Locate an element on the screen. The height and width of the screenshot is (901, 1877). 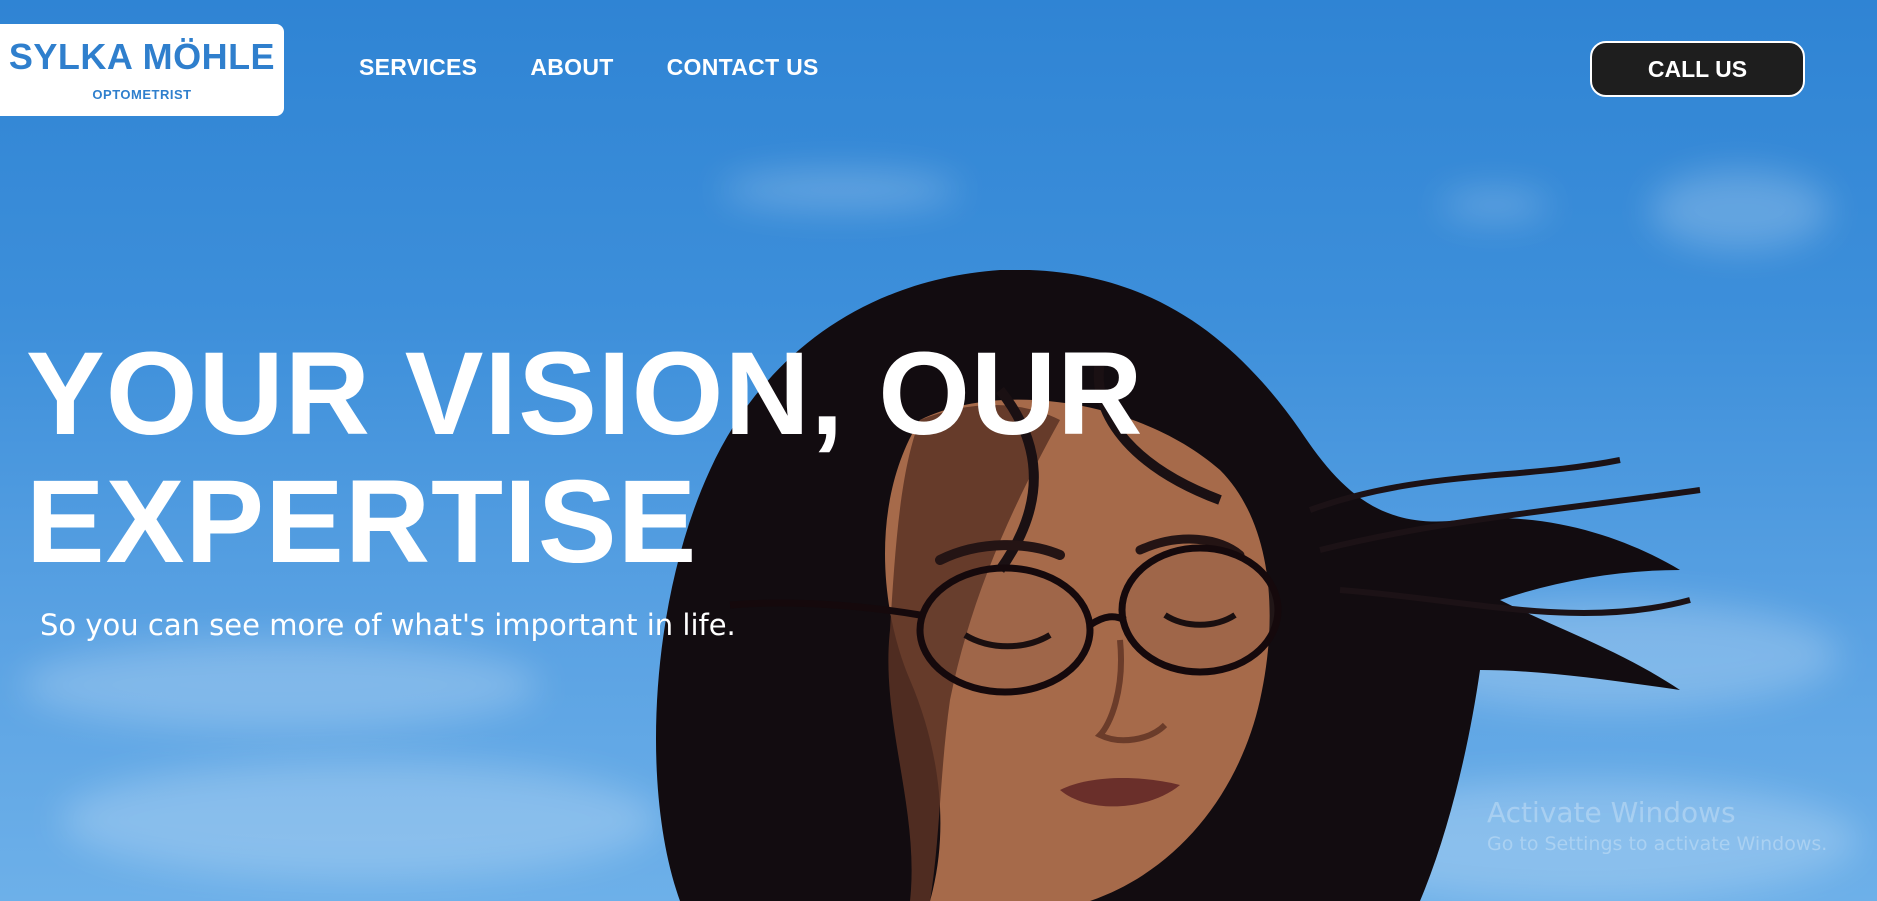
nav-item-services: SERVICES is located at coordinates (418, 67).